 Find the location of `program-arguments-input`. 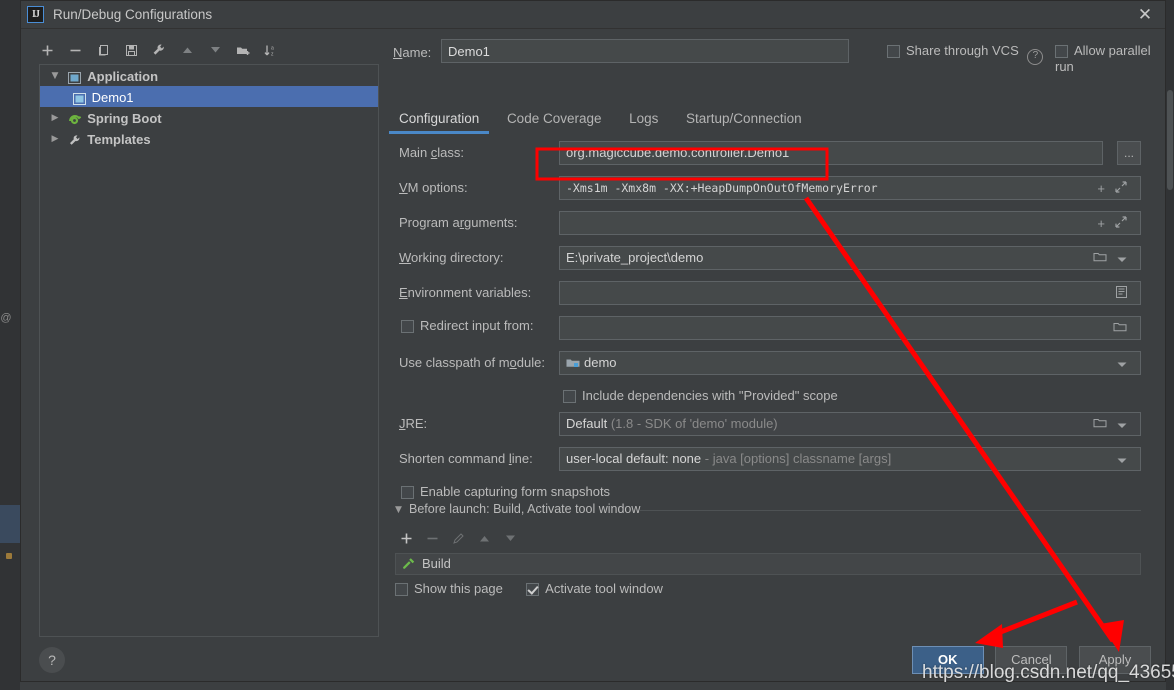

program-arguments-input is located at coordinates (850, 223).